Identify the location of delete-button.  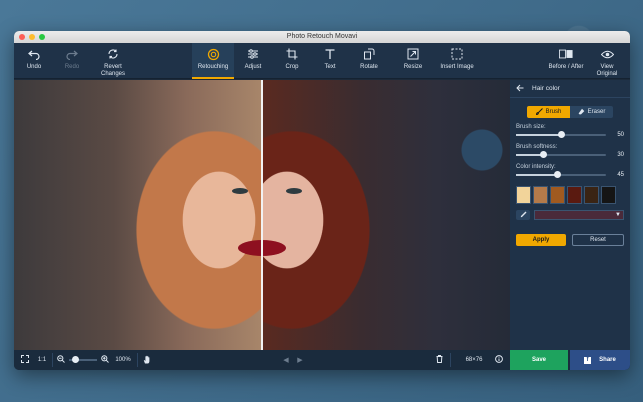
(439, 360).